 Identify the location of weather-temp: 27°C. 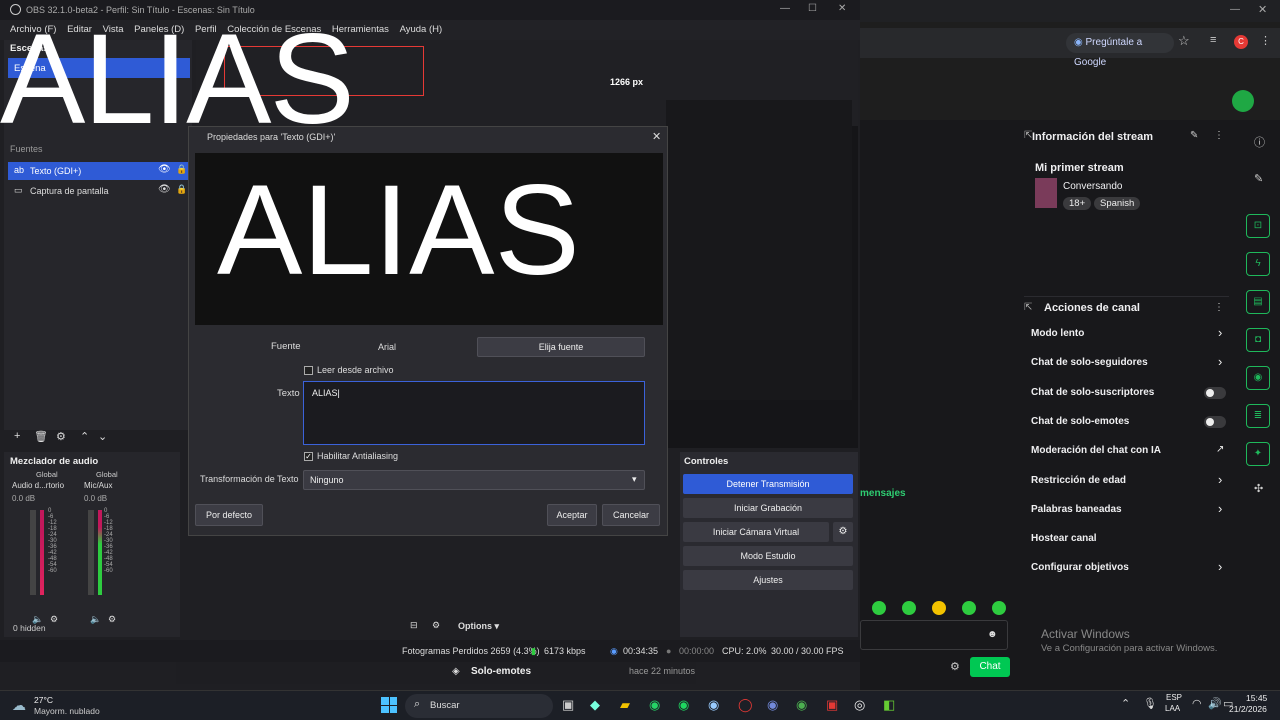
(43, 700).